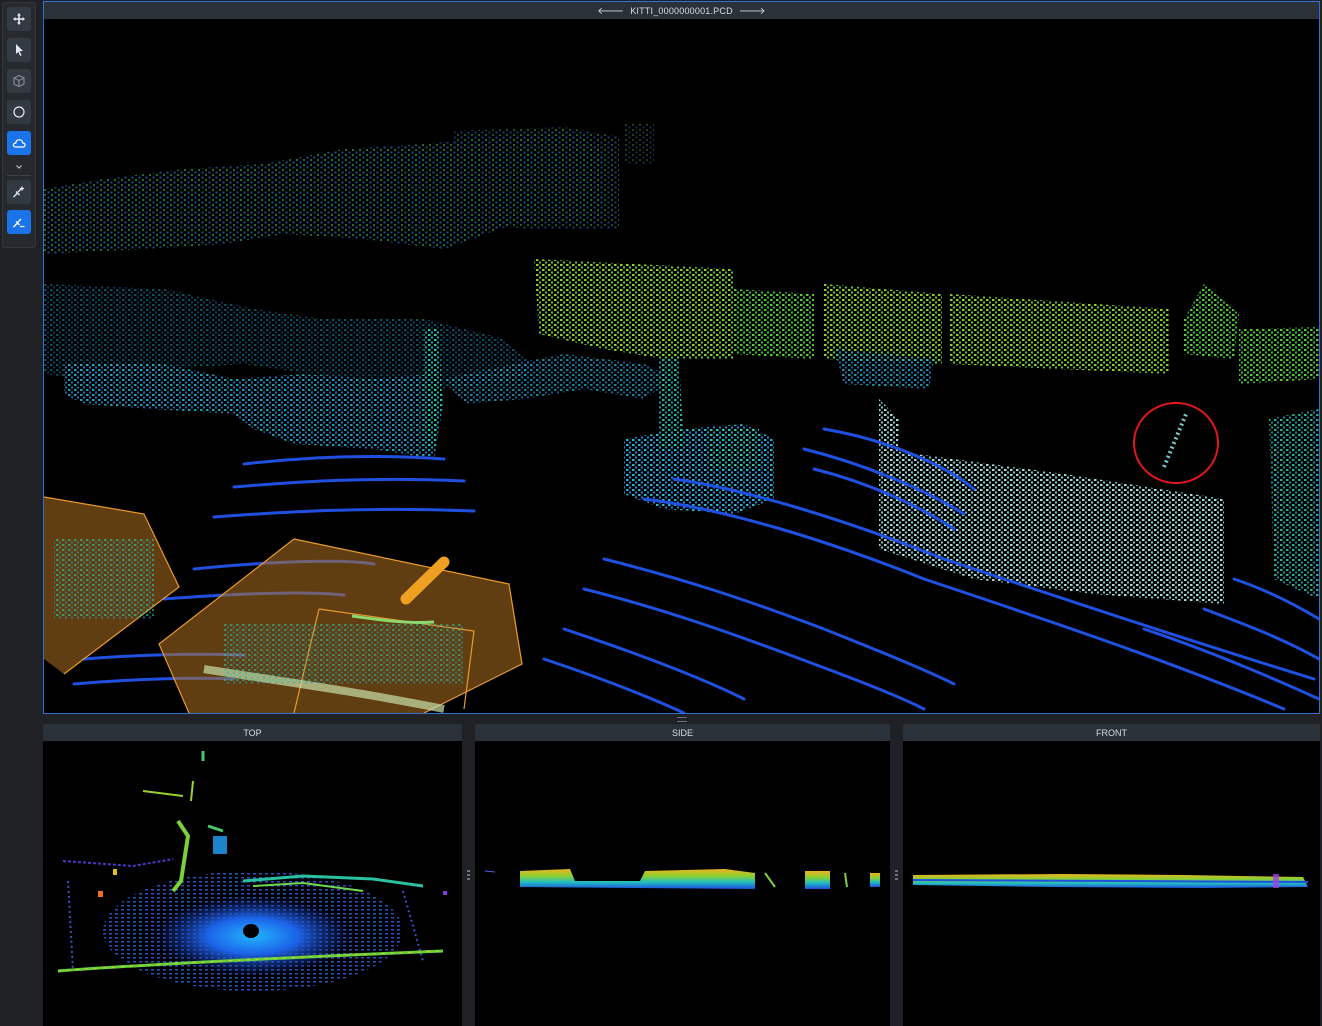  I want to click on move-tool-button, so click(19, 19).